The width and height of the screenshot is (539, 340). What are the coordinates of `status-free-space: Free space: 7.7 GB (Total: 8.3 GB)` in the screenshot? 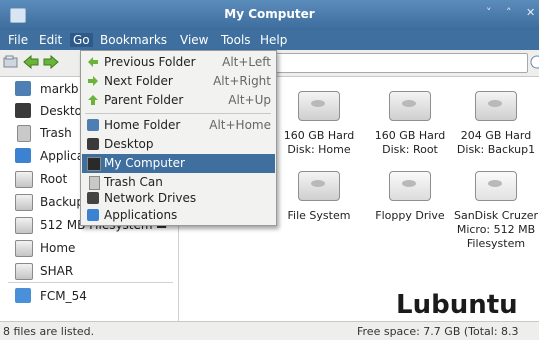 It's located at (438, 332).